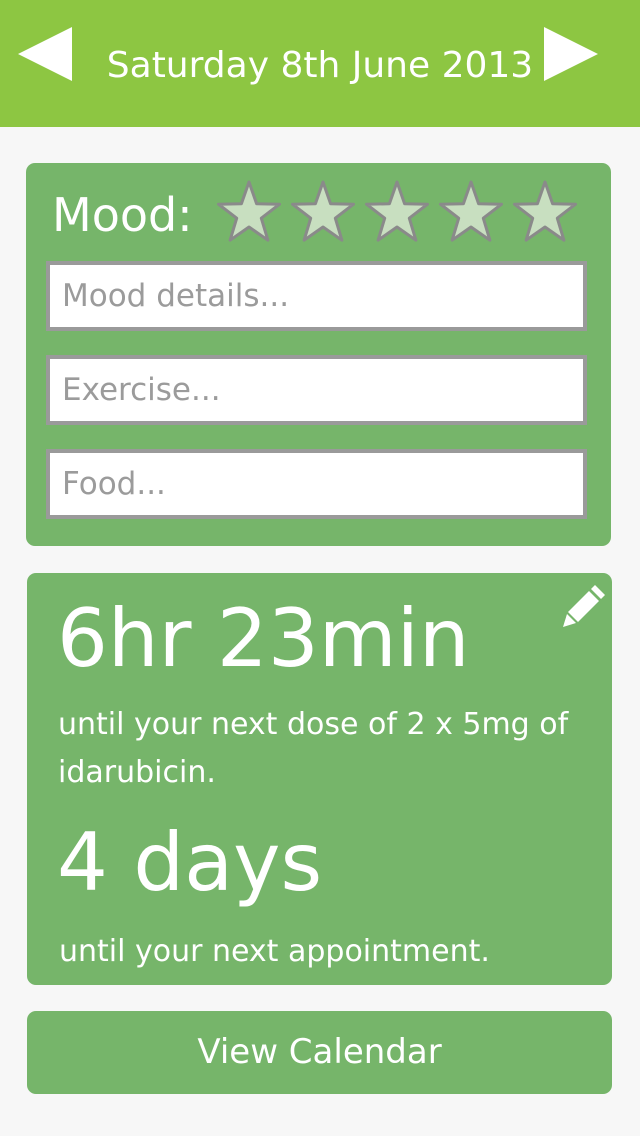 The width and height of the screenshot is (640, 1136). What do you see at coordinates (316, 390) in the screenshot?
I see `exercise-input` at bounding box center [316, 390].